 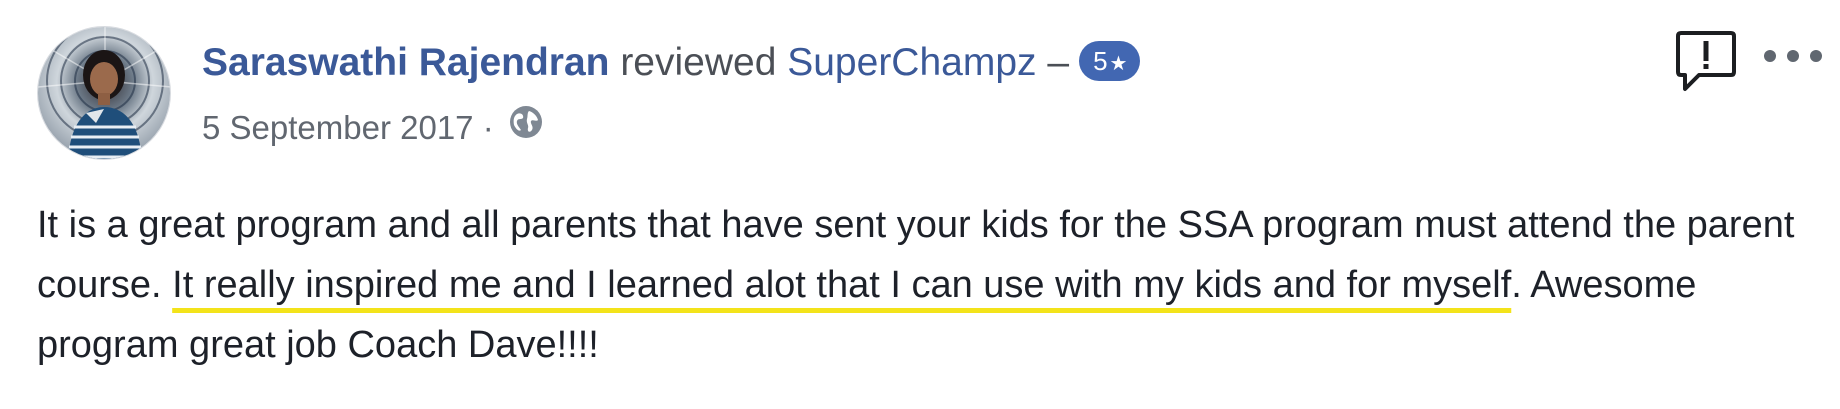 I want to click on globe-icon, so click(x=526, y=127).